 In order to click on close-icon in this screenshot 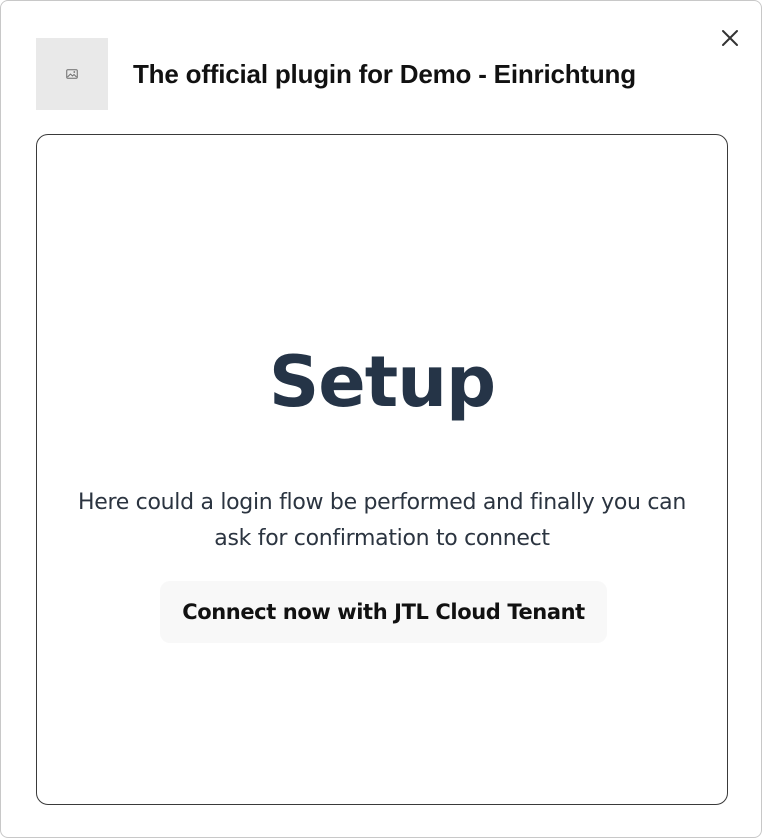, I will do `click(730, 38)`.